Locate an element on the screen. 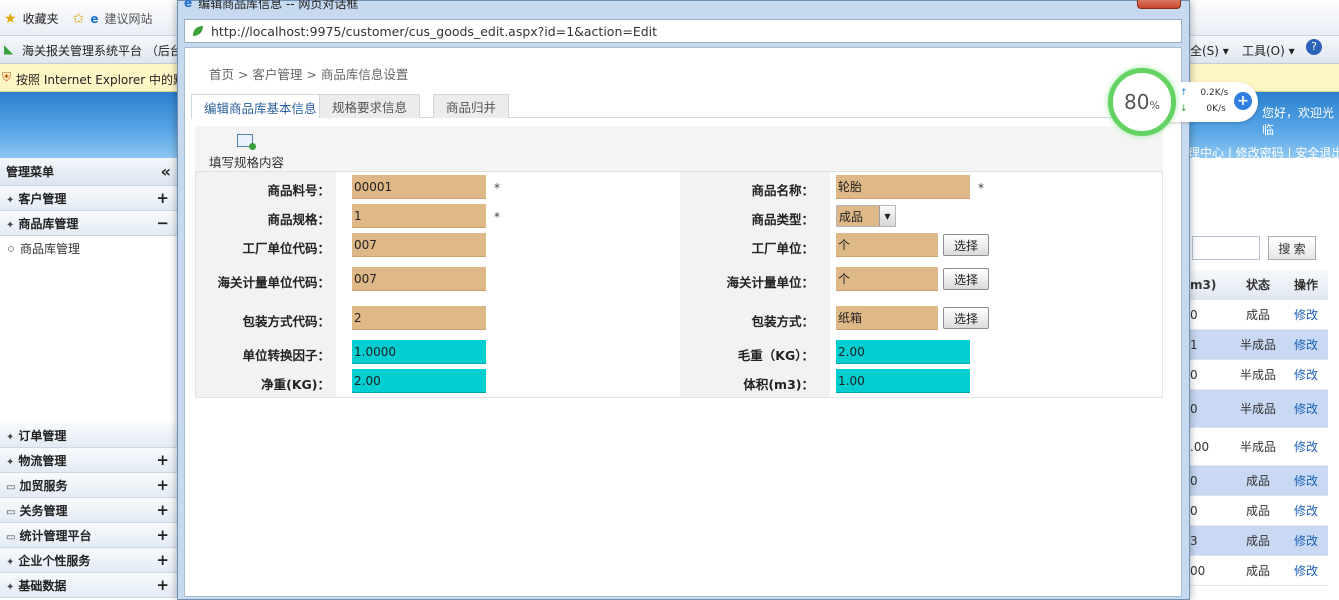  sidebar-item-goods: ✦ 商品库管理 − is located at coordinates (88, 223).